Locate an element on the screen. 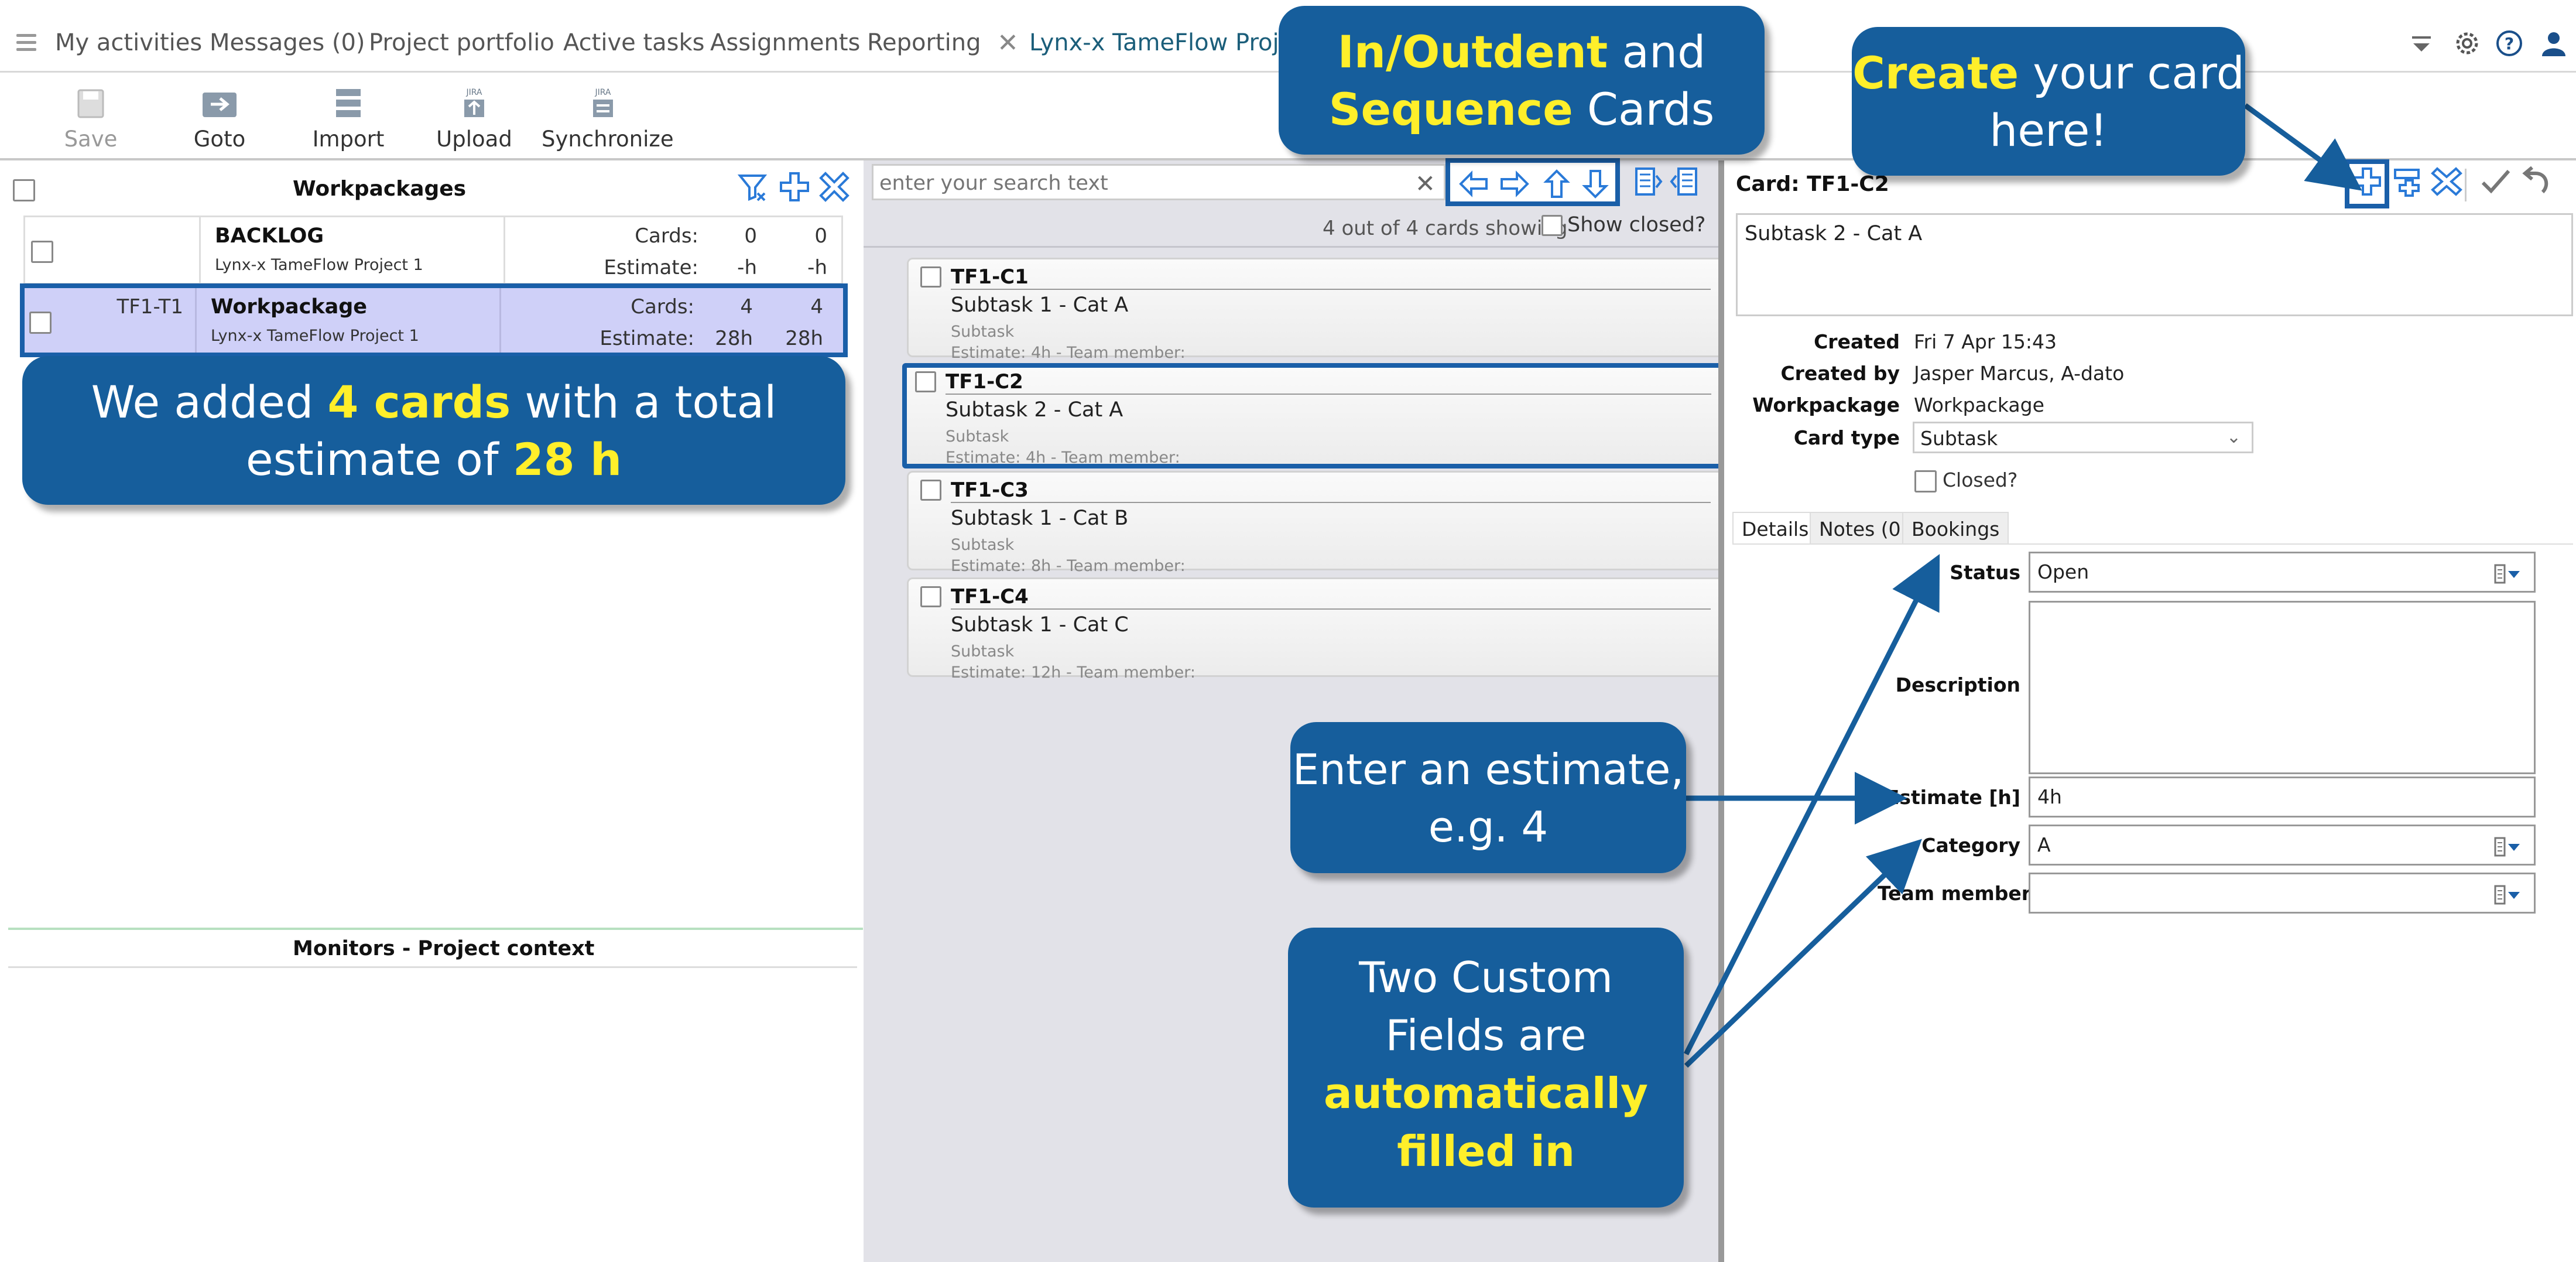 This screenshot has width=2576, height=1262. close-tab-icon: ✕ is located at coordinates (1008, 43).